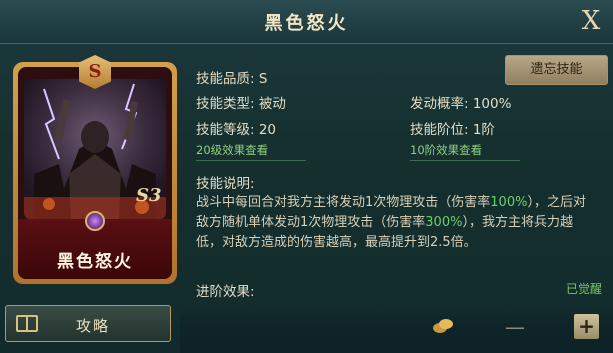  I want to click on view-rank-effect-link: 10阶效果查看, so click(446, 150).